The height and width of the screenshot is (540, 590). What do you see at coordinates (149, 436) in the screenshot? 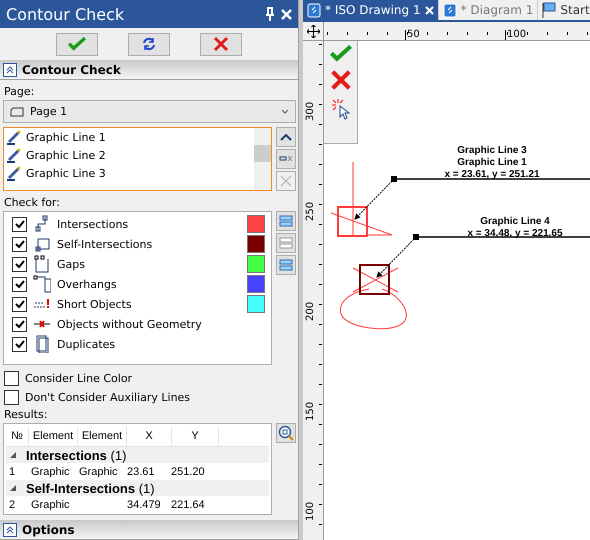
I see `column-header: X` at bounding box center [149, 436].